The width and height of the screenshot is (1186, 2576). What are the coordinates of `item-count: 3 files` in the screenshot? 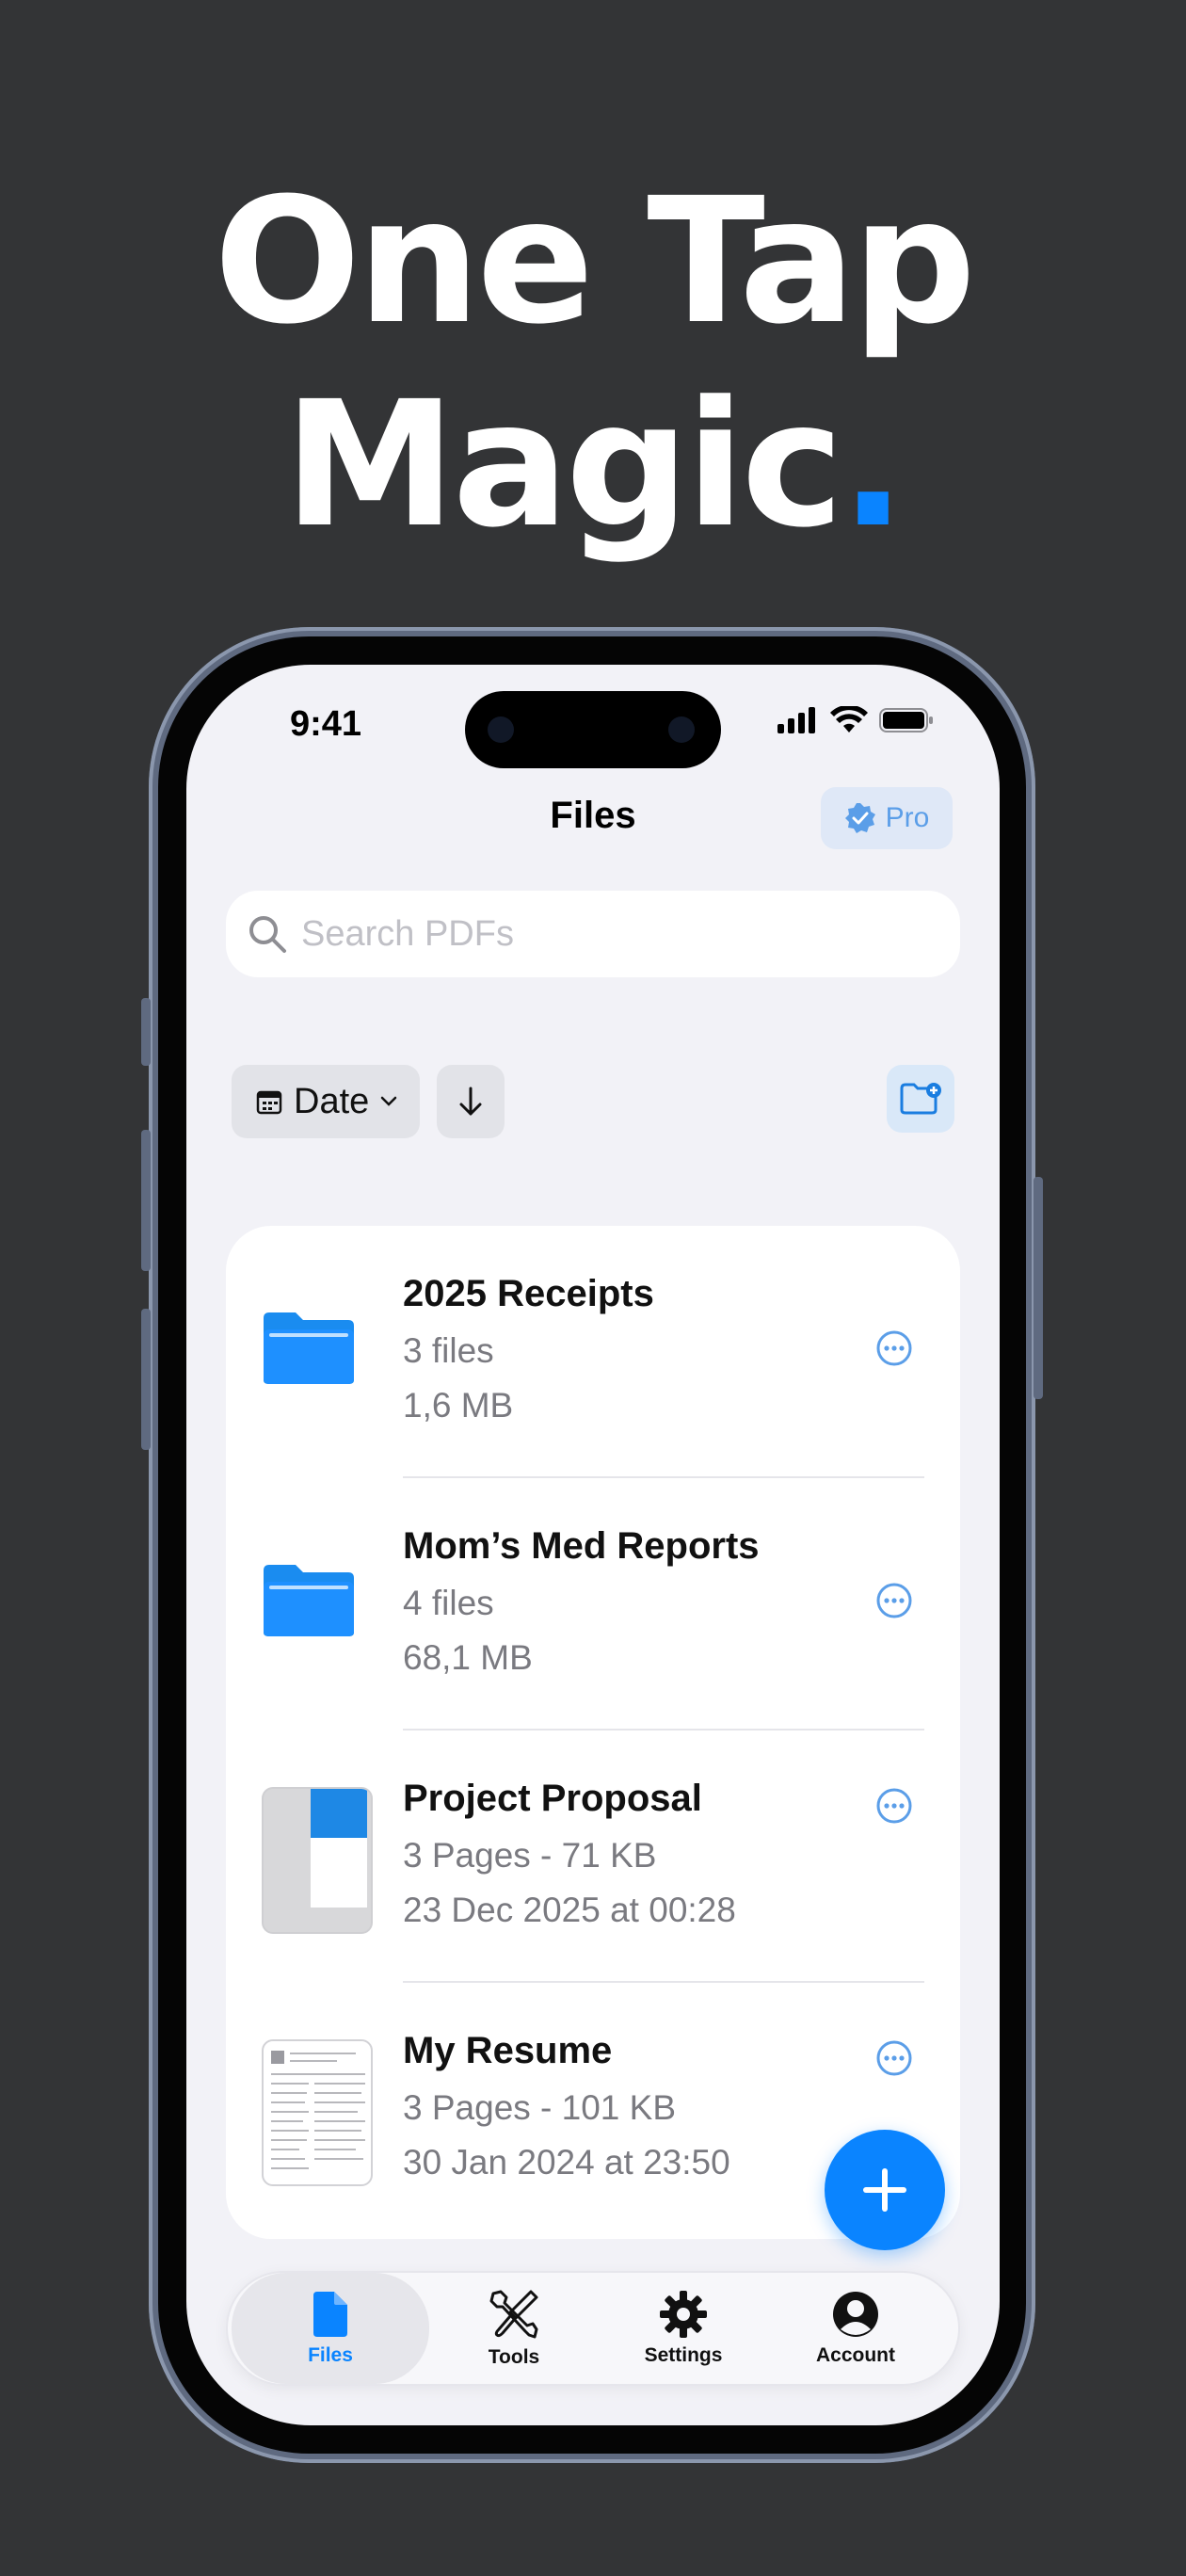 It's located at (448, 1350).